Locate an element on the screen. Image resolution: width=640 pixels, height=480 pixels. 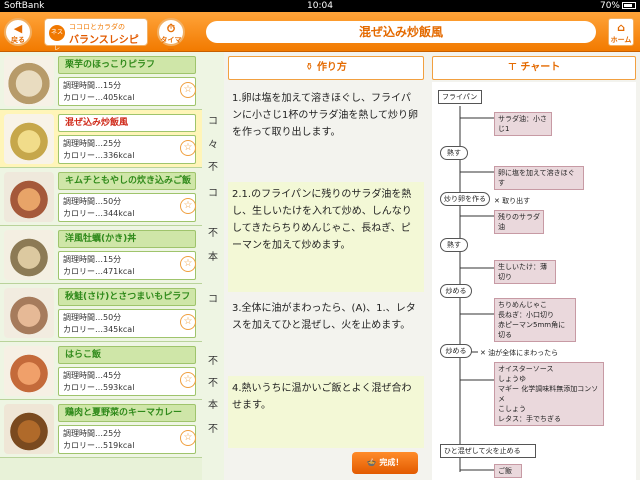
recipe-item: キムチともやしの炊き込みご飯 調理時間…50分 カロリー…344kcal ☆ is located at coordinates (101, 197).